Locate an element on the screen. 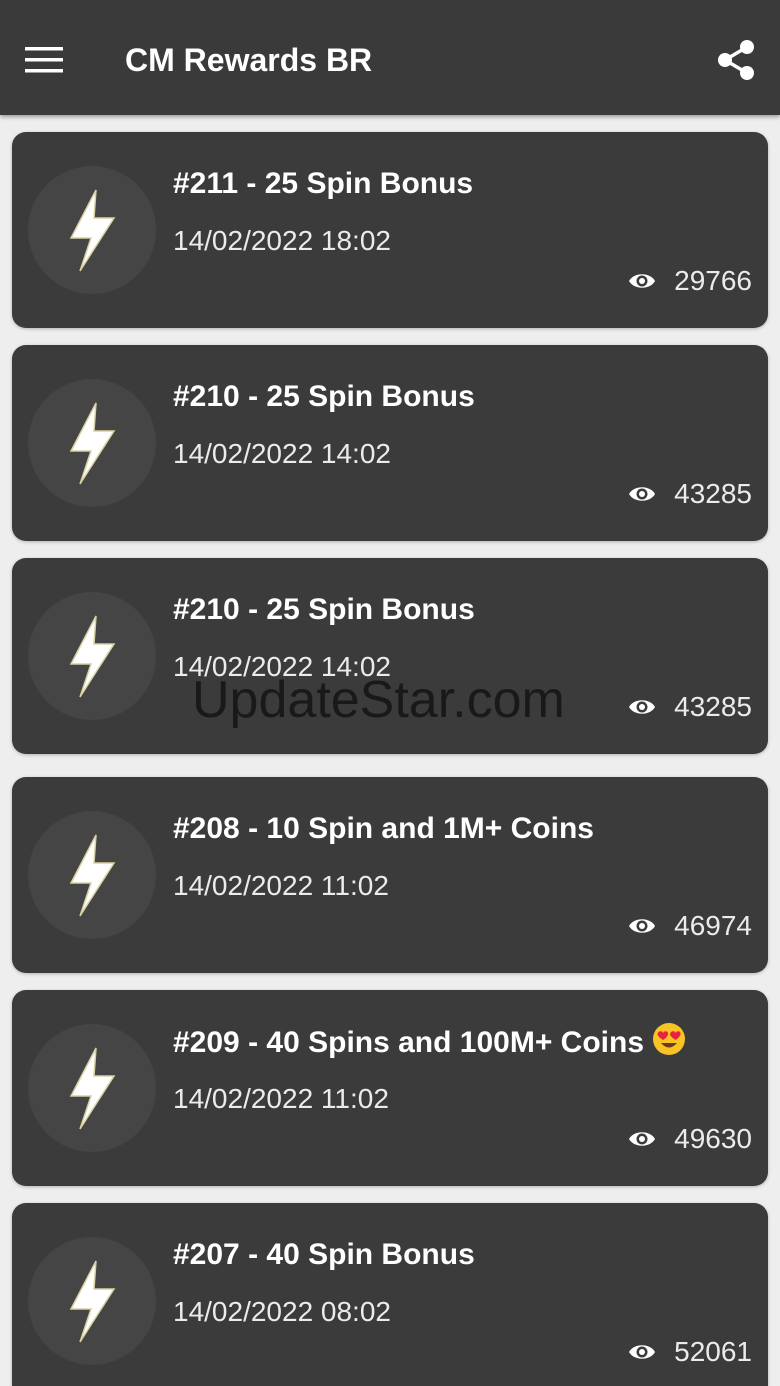  view-count-value: 52061 is located at coordinates (713, 1351).